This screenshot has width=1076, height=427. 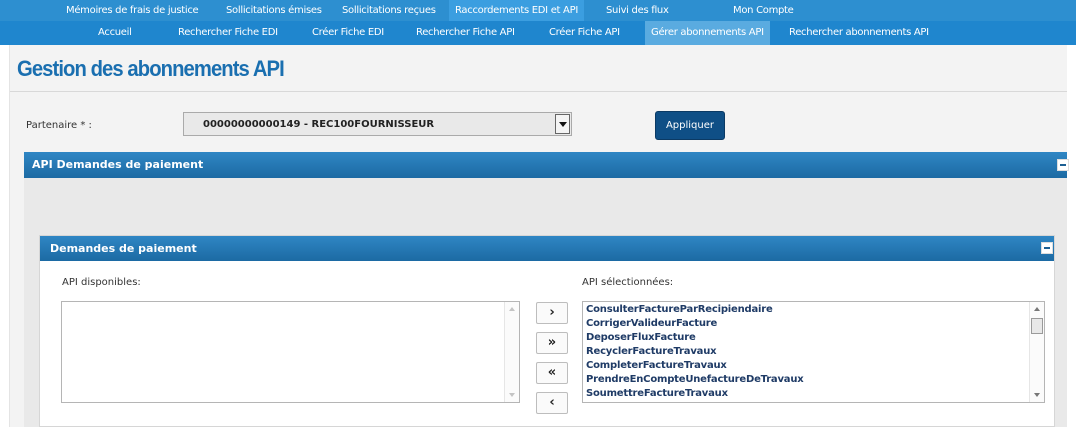 I want to click on section-demandes-paiement-title: Demandes de paiement, so click(x=123, y=248).